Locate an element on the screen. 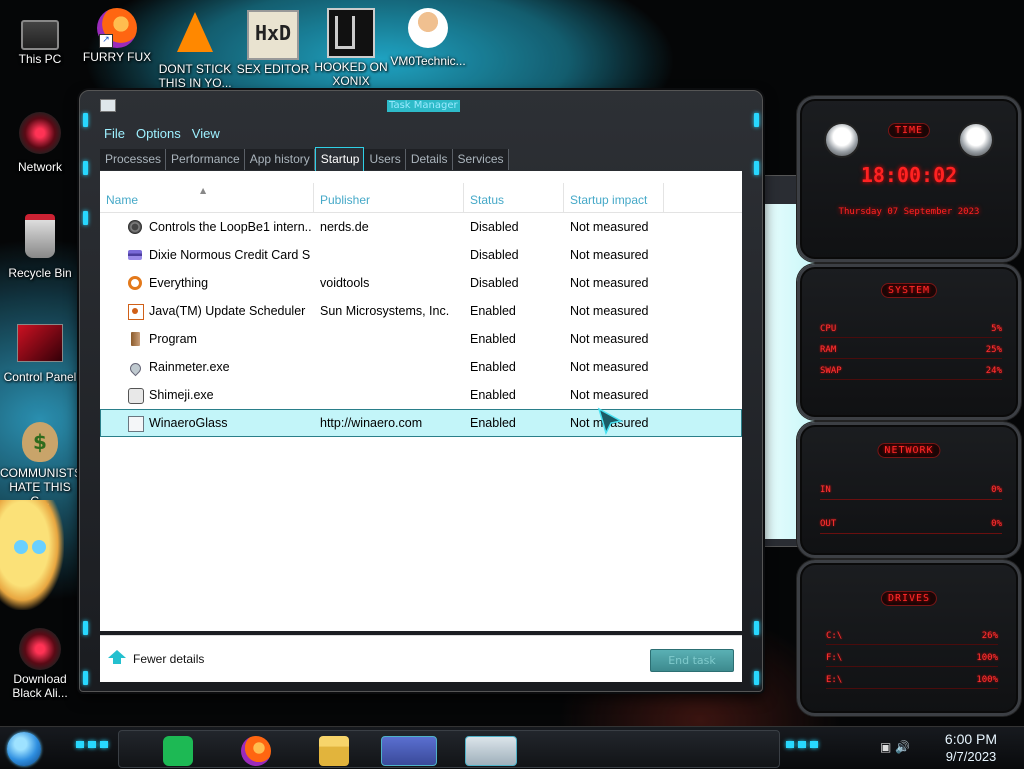 Image resolution: width=1024 pixels, height=769 pixels. tab-processes: Processes is located at coordinates (133, 159).